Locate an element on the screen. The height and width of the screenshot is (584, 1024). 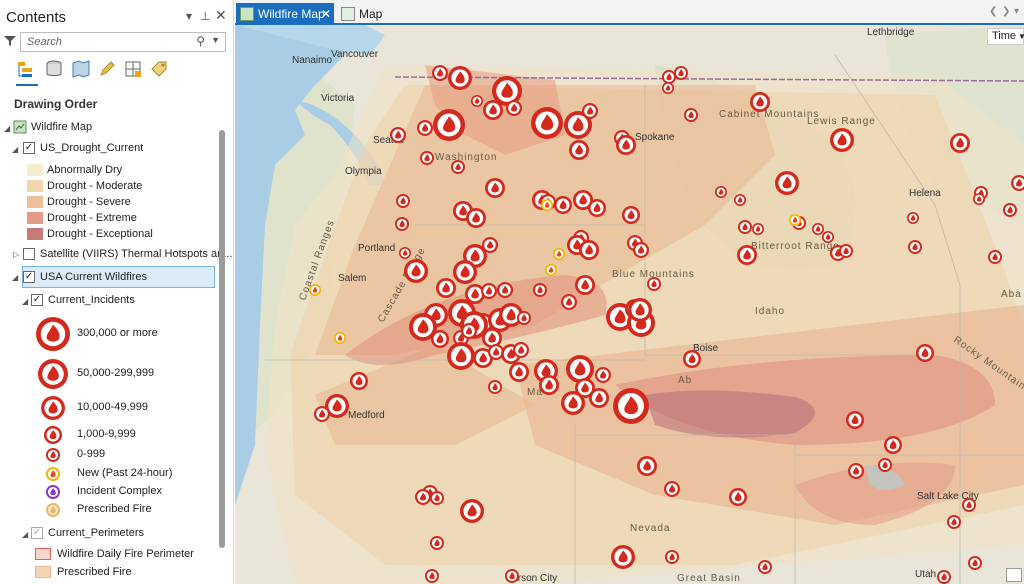
chevron-down-icon: ▼ is located at coordinates (215, 40).